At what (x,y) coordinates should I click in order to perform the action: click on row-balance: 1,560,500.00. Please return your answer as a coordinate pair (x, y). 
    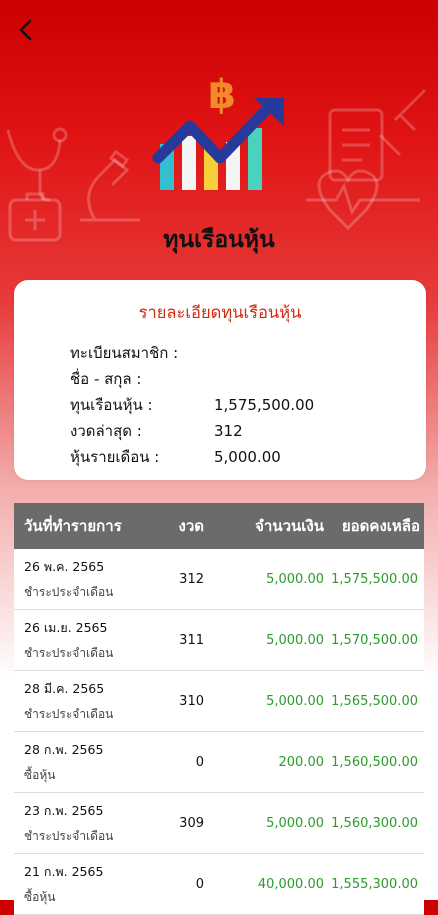
    Looking at the image, I should click on (374, 762).